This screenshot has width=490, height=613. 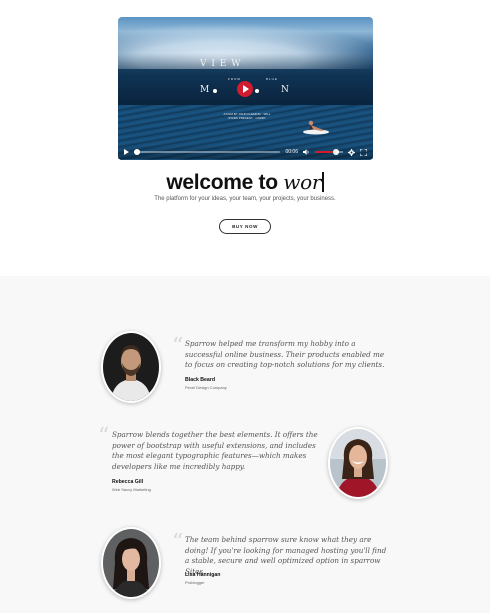 What do you see at coordinates (323, 182) in the screenshot?
I see `typing-cursor` at bounding box center [323, 182].